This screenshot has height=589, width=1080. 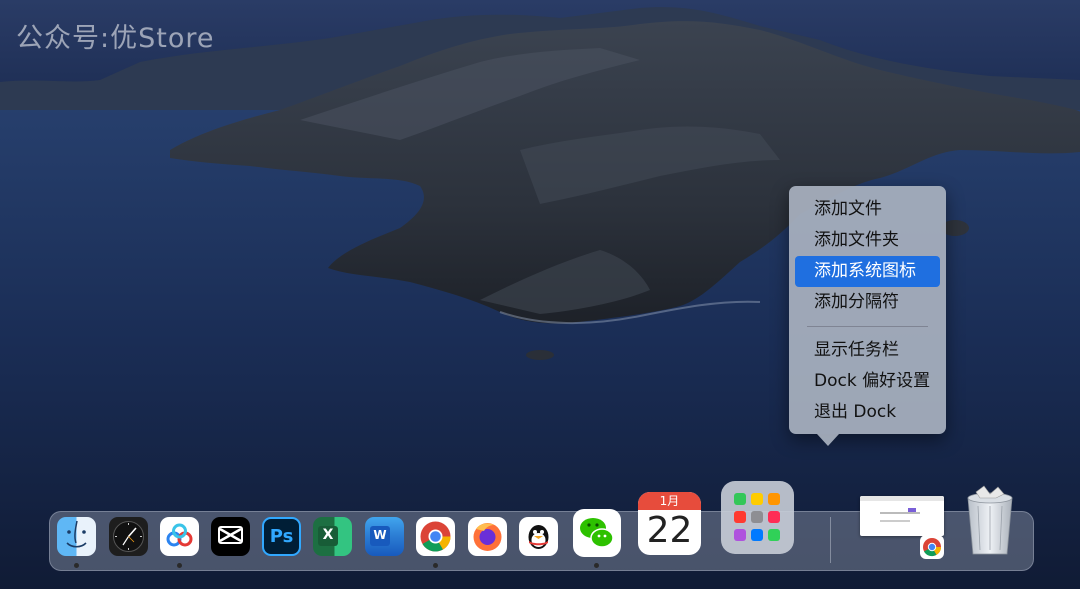 I want to click on wechat-icon, so click(x=597, y=533).